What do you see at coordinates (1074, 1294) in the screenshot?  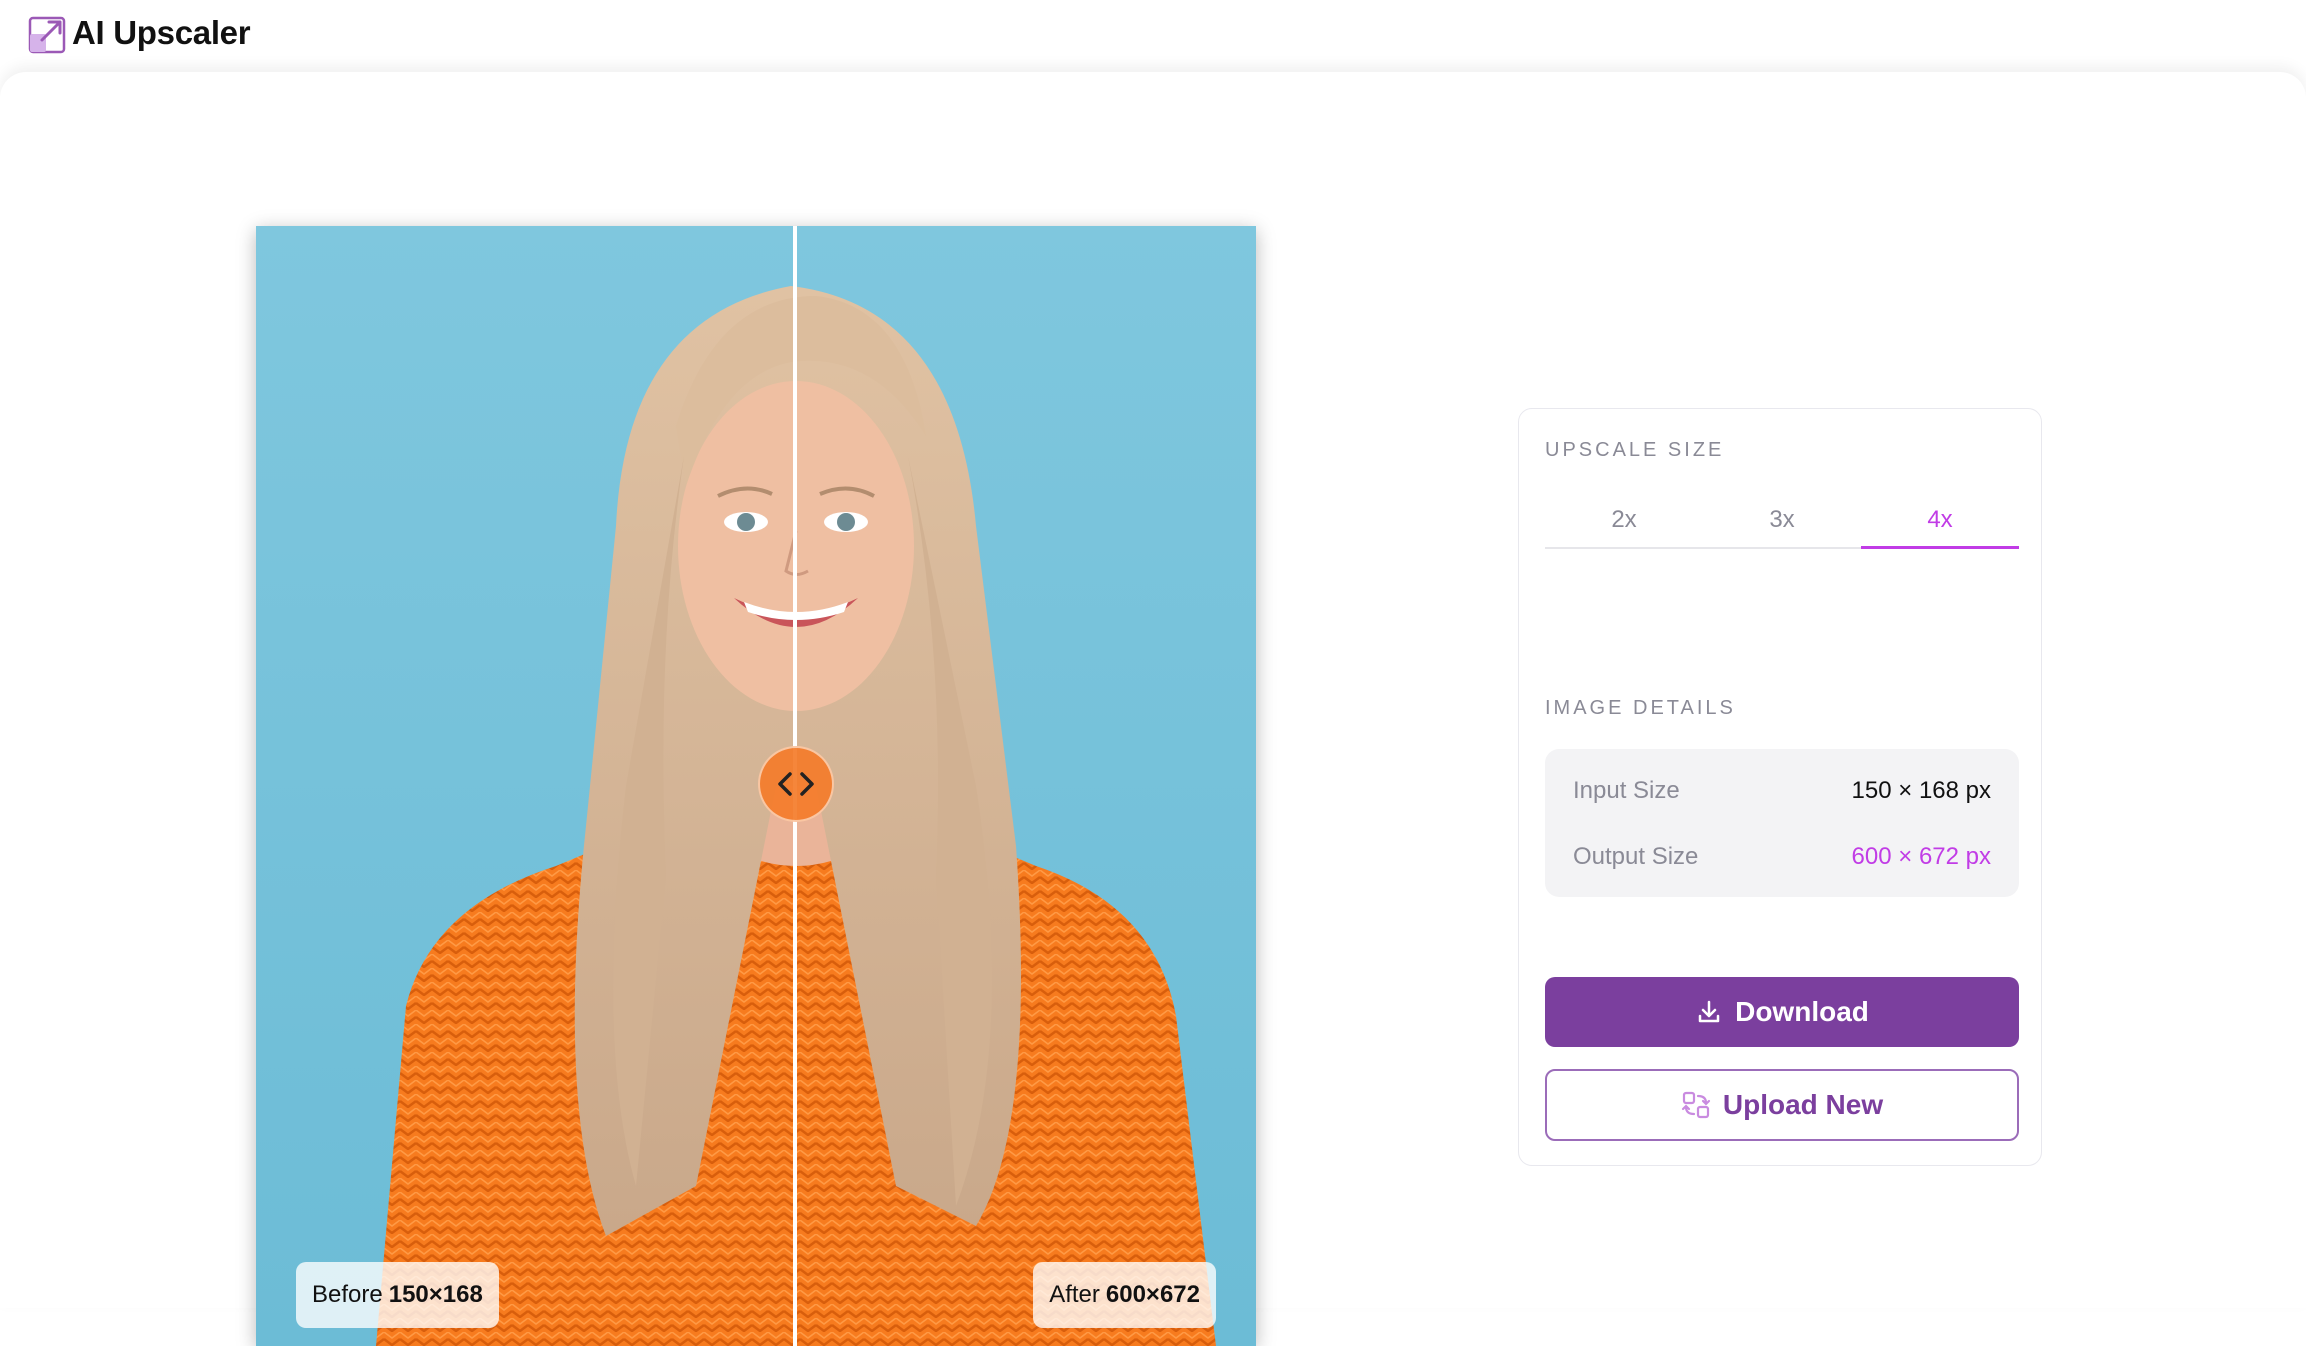 I see `after-label: After` at bounding box center [1074, 1294].